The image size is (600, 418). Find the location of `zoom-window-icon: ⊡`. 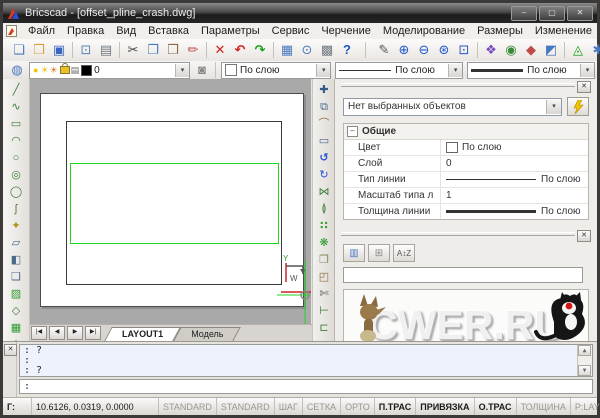

zoom-window-icon: ⊡ is located at coordinates (464, 50).